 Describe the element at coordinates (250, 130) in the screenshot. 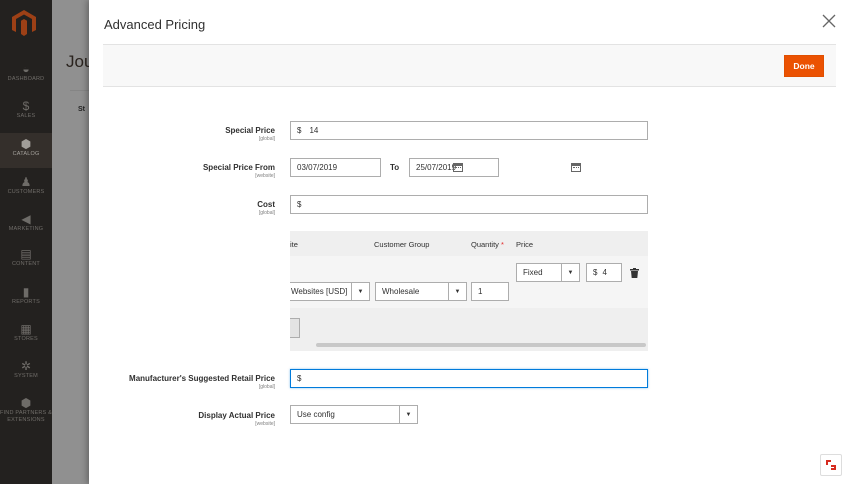

I see `special-price-label: Special Price` at that location.